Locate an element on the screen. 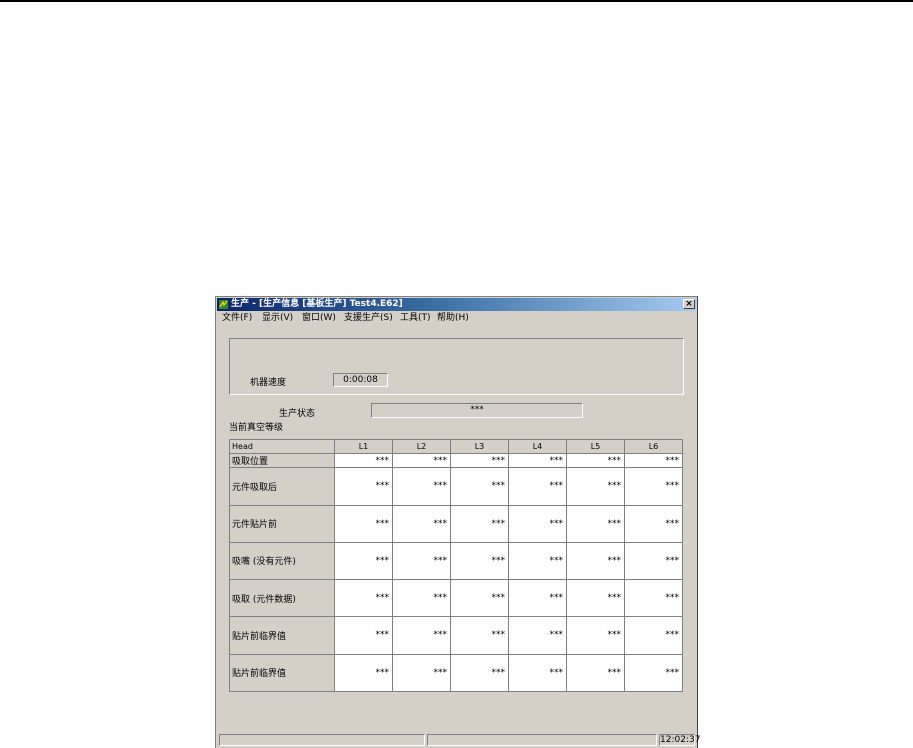  title-bar: 生产 - [生产信息 [基板生产] Test4.E62] × is located at coordinates (456, 304).